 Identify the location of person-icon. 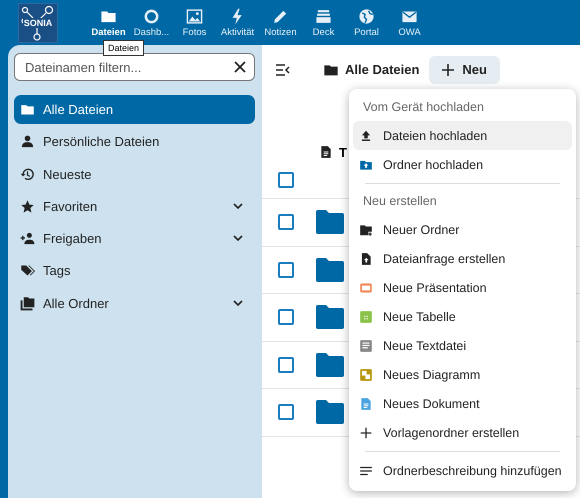
(27, 142).